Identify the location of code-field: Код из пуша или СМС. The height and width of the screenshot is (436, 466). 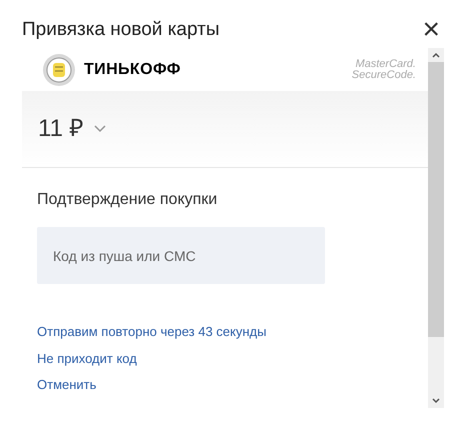
(181, 255).